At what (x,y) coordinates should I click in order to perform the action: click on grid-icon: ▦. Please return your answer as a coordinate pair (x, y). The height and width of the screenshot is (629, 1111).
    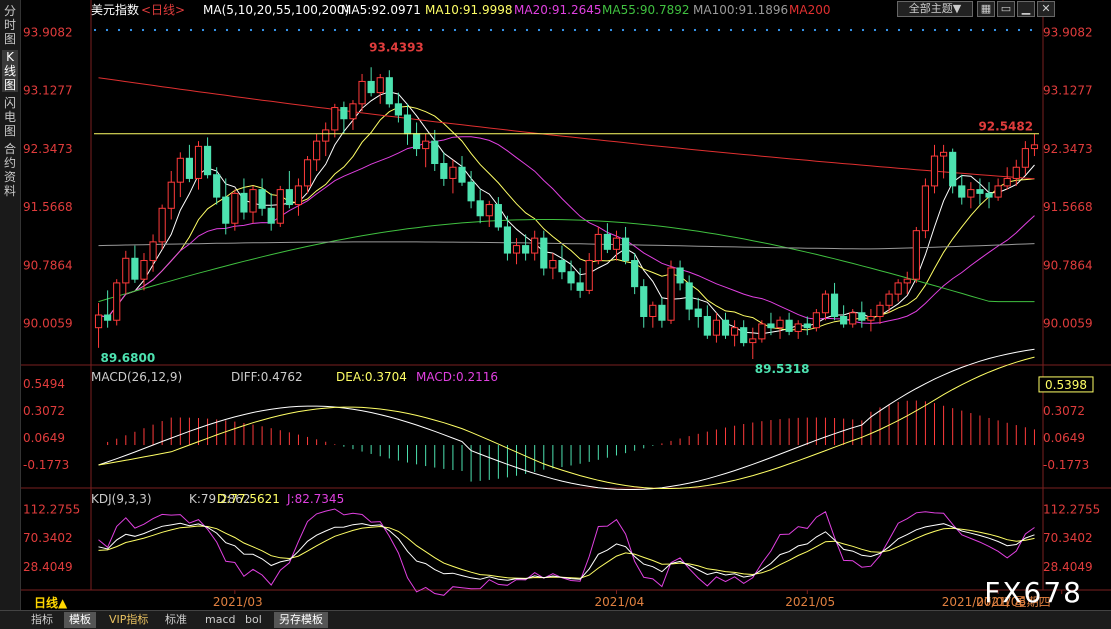
    Looking at the image, I should click on (986, 9).